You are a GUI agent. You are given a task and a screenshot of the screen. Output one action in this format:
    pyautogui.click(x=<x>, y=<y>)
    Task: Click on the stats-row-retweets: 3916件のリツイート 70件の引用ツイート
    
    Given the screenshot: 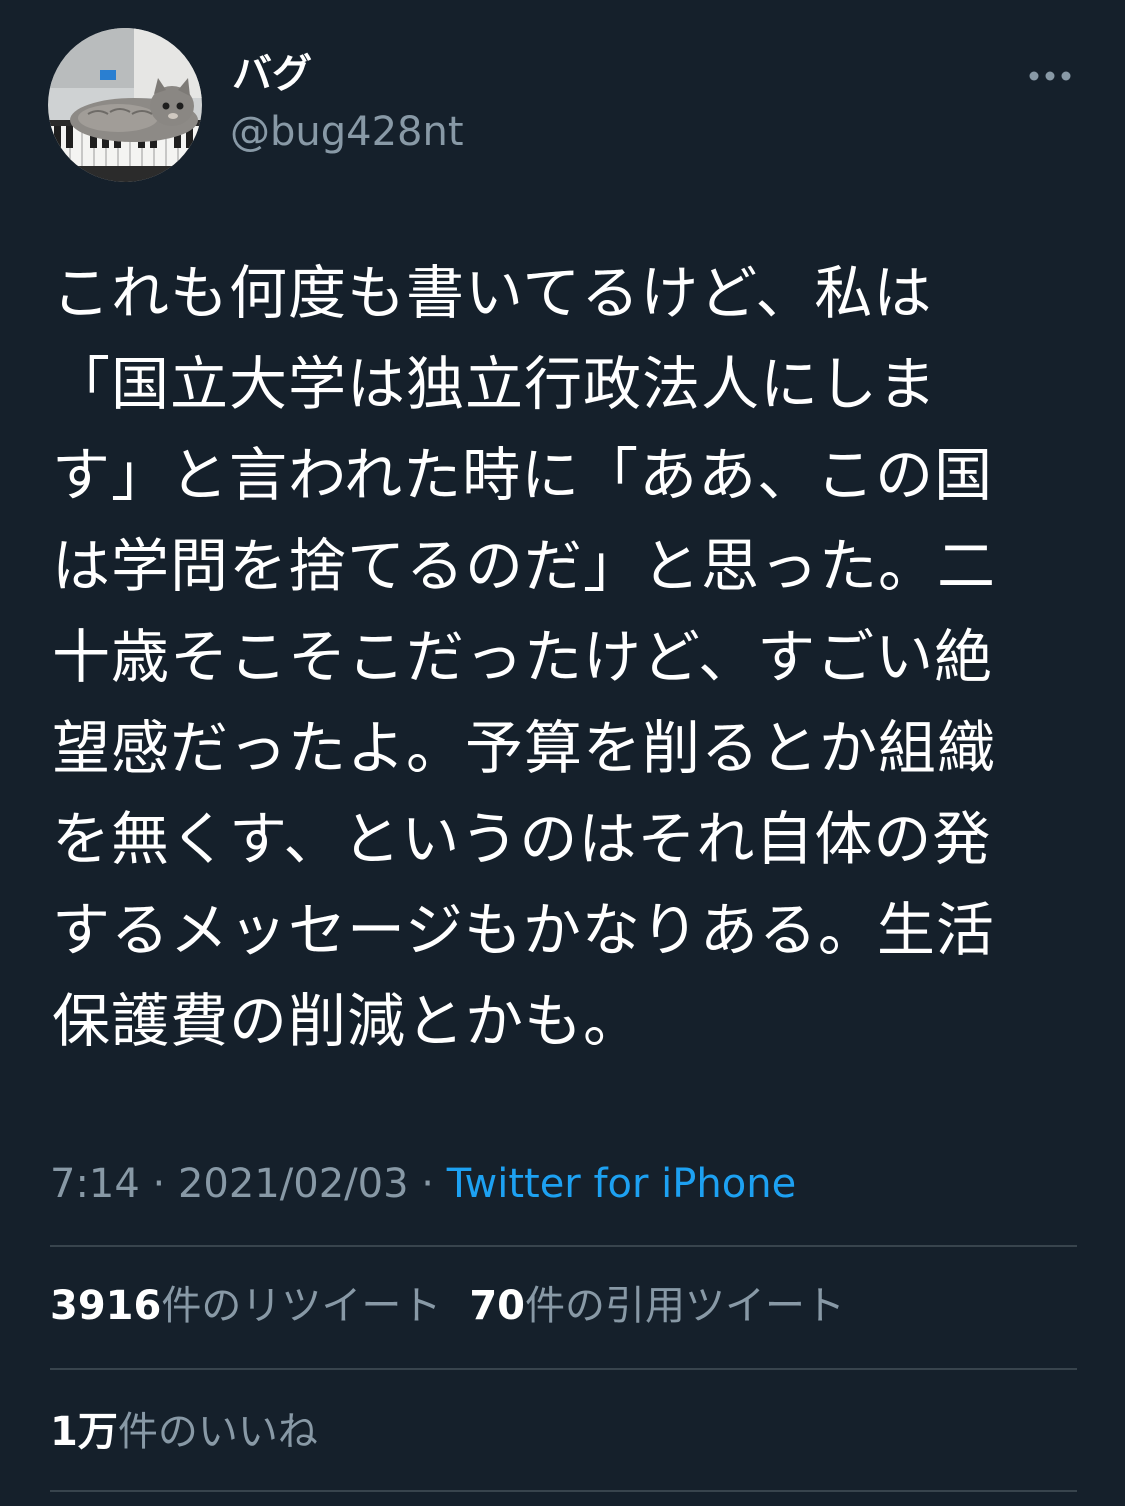 What is the action you would take?
    pyautogui.click(x=461, y=1306)
    